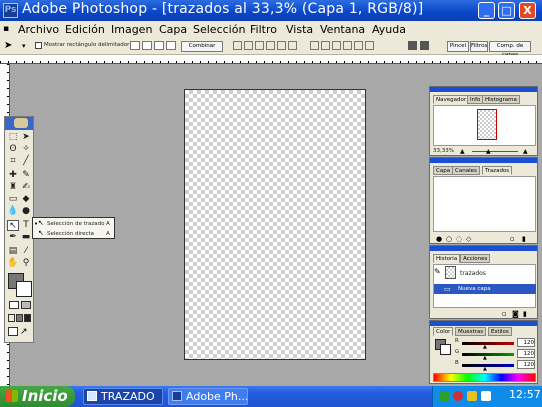 Image resolution: width=542 pixels, height=407 pixels. I want to click on menu-ventana: Ventana, so click(342, 29).